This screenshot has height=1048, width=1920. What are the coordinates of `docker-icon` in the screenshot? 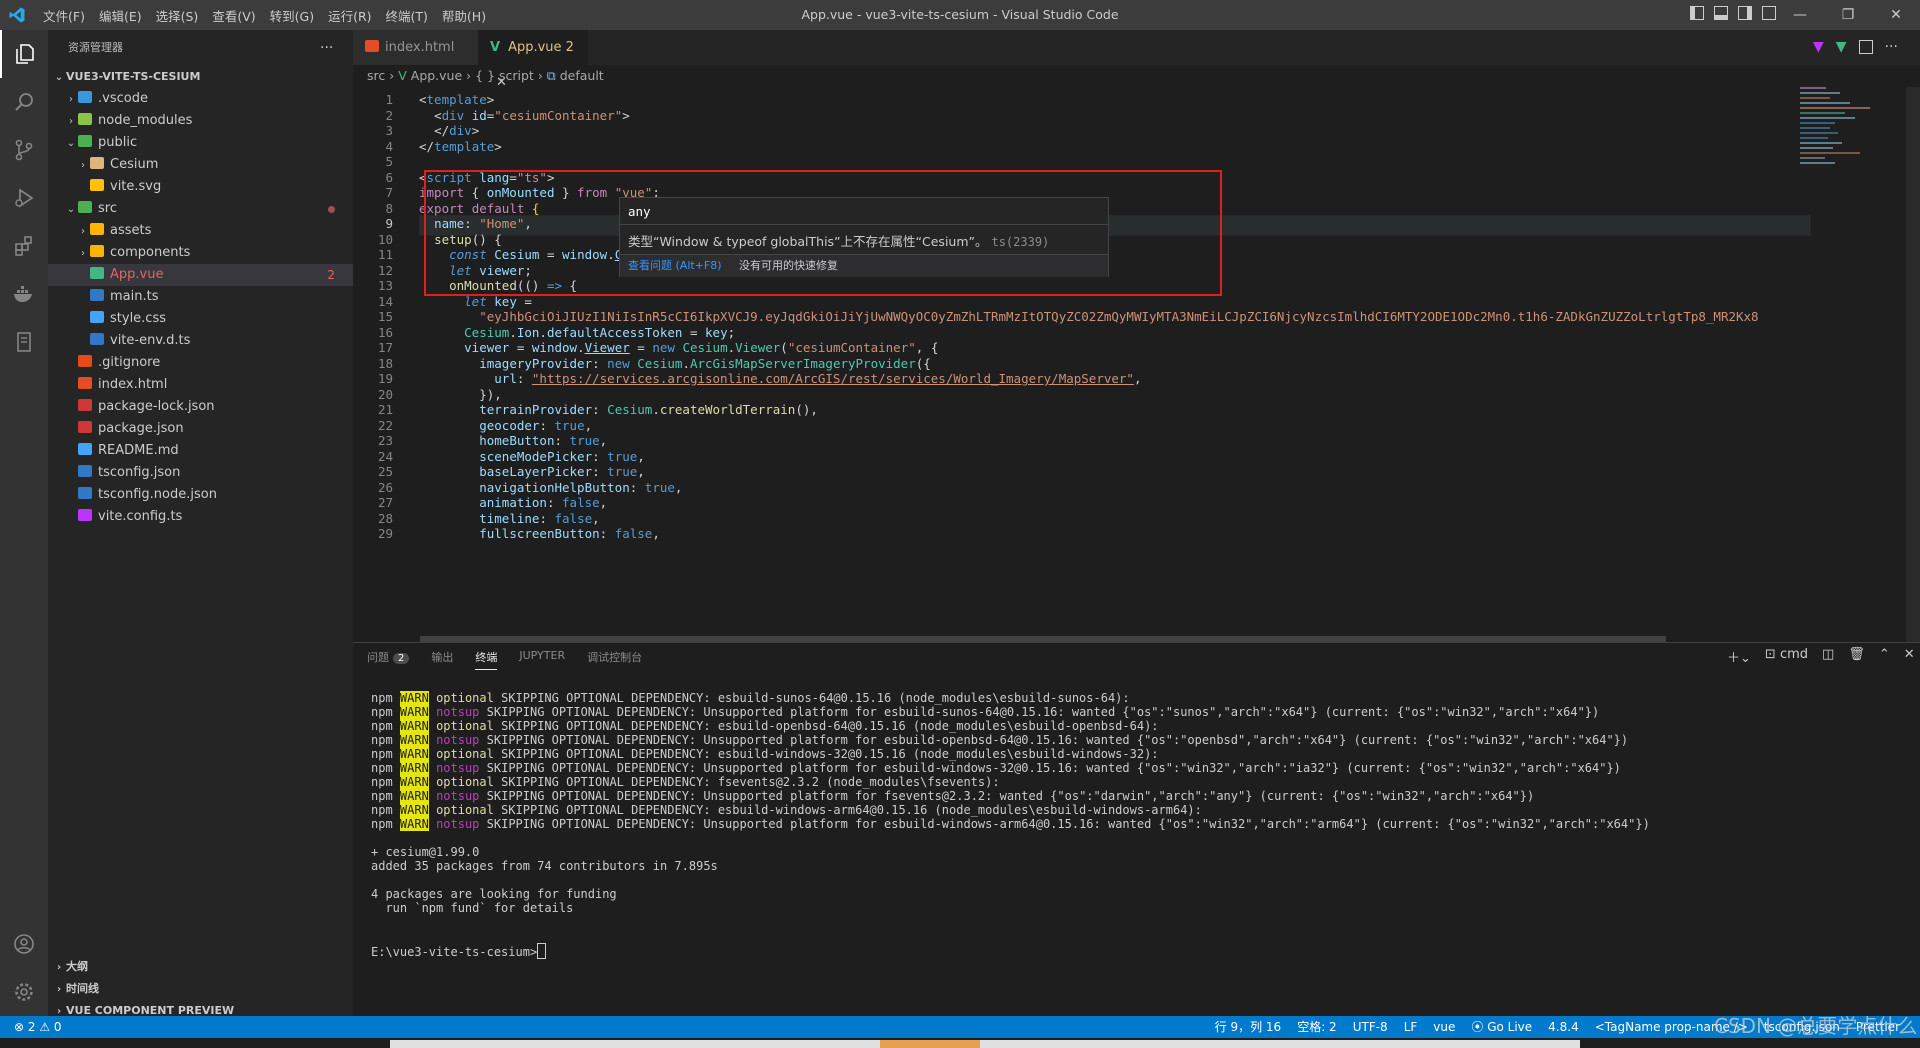 It's located at (24, 294).